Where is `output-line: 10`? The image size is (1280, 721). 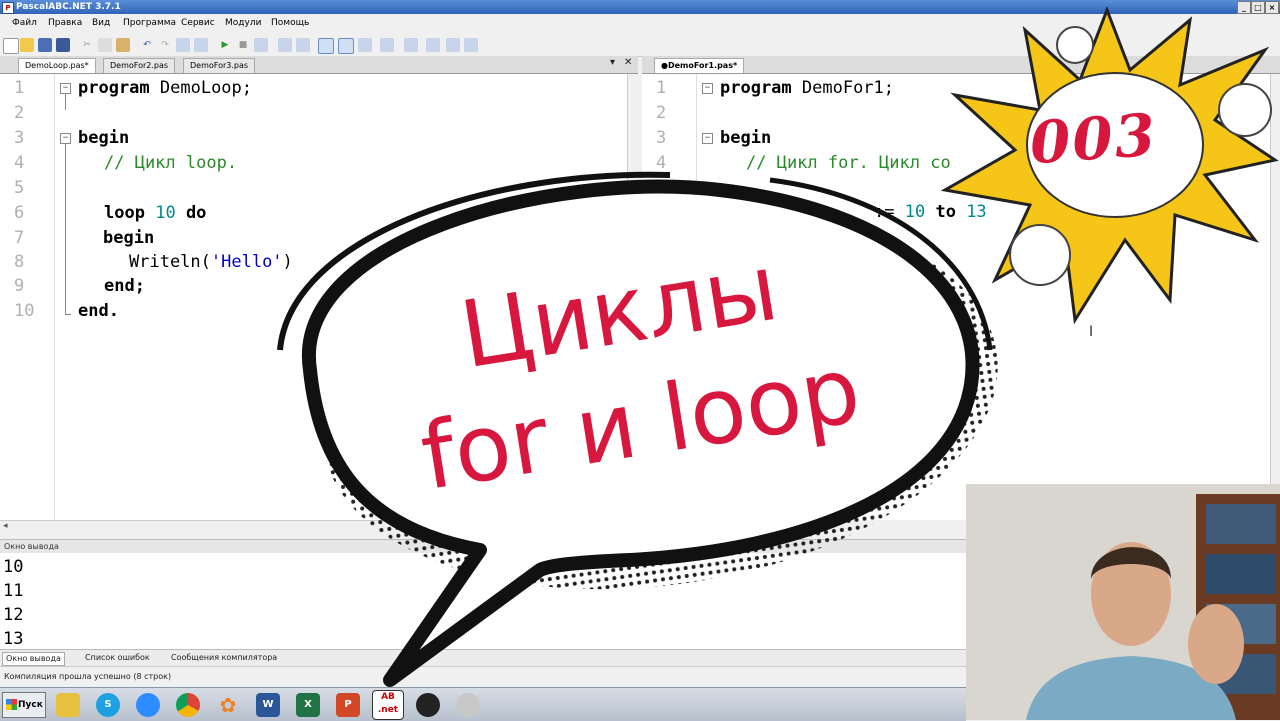 output-line: 10 is located at coordinates (13, 567).